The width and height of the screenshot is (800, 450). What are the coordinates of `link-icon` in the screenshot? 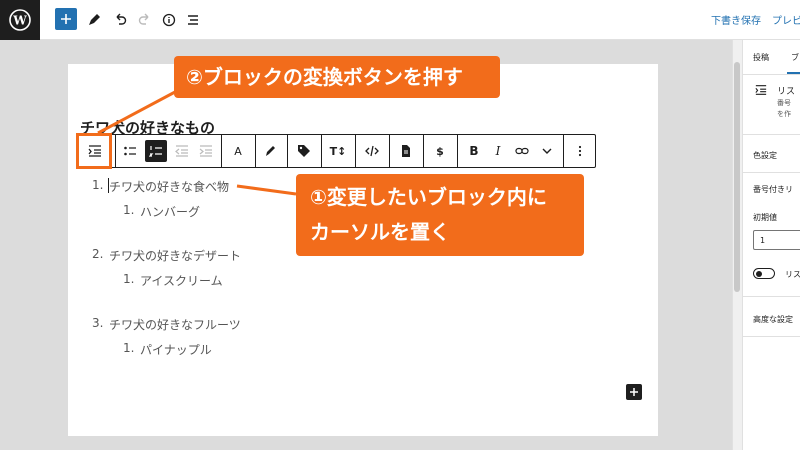 It's located at (522, 151).